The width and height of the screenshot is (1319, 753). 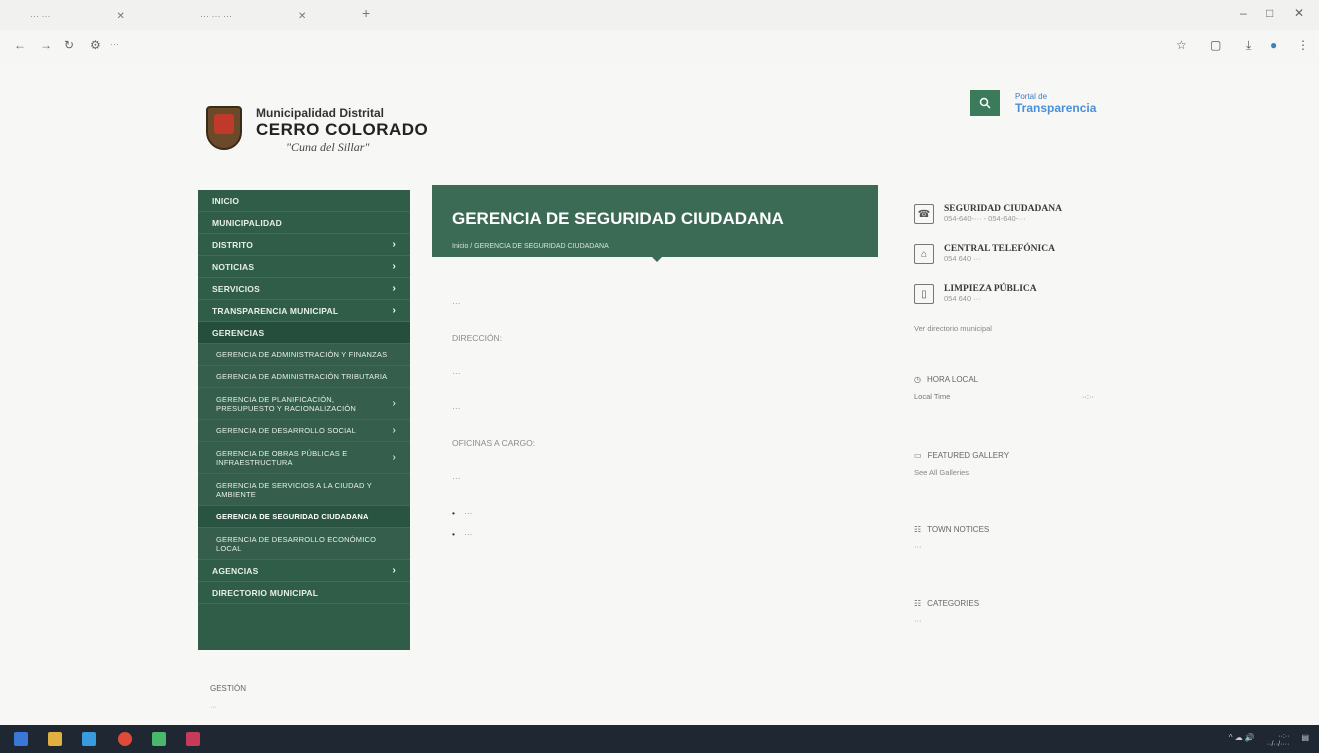 What do you see at coordinates (304, 593) in the screenshot?
I see `sidebar-item-directorio: DIRECTORIO MUNICIPAL` at bounding box center [304, 593].